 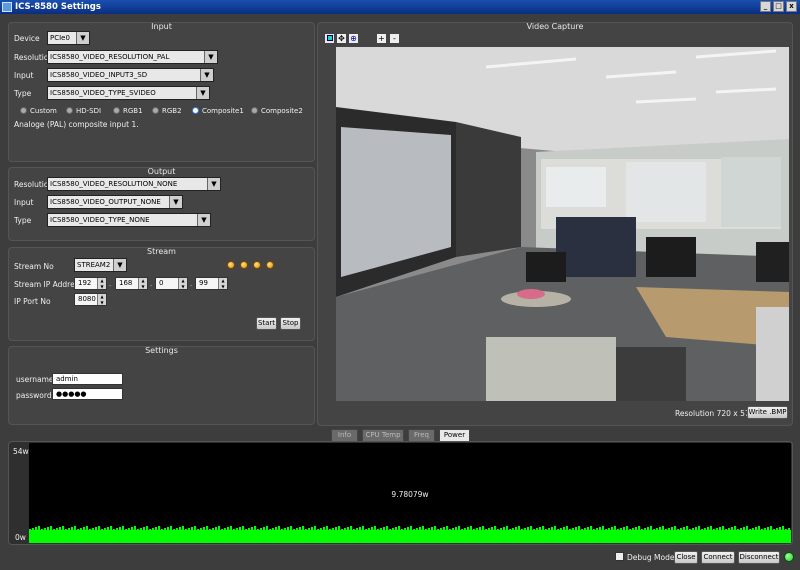 I want to click on select-icon, so click(x=329, y=38).